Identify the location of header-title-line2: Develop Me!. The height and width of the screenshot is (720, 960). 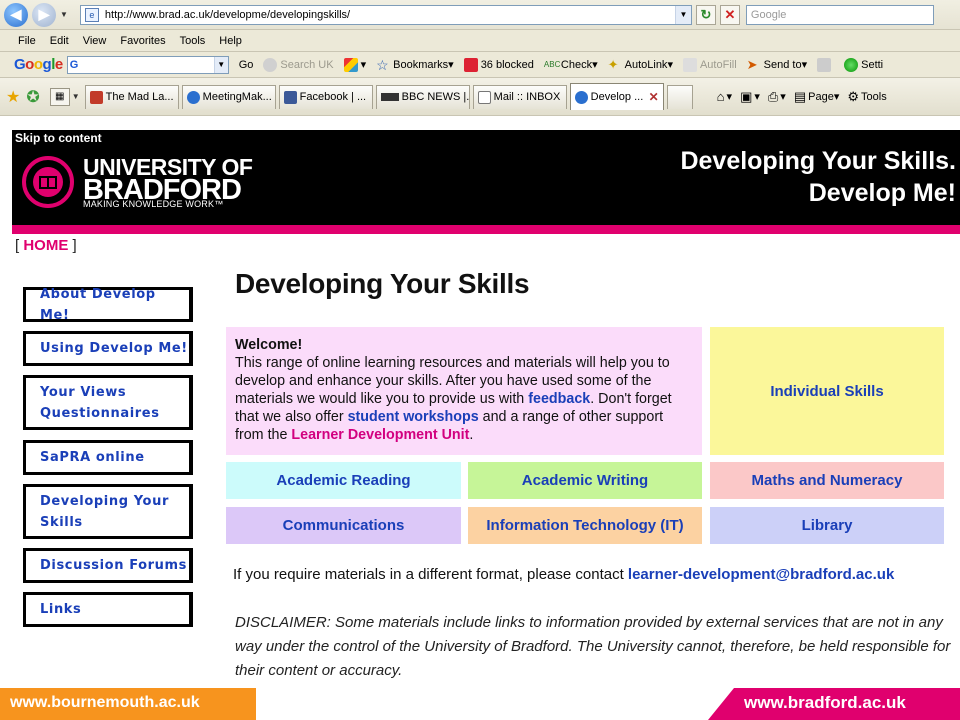
(882, 193).